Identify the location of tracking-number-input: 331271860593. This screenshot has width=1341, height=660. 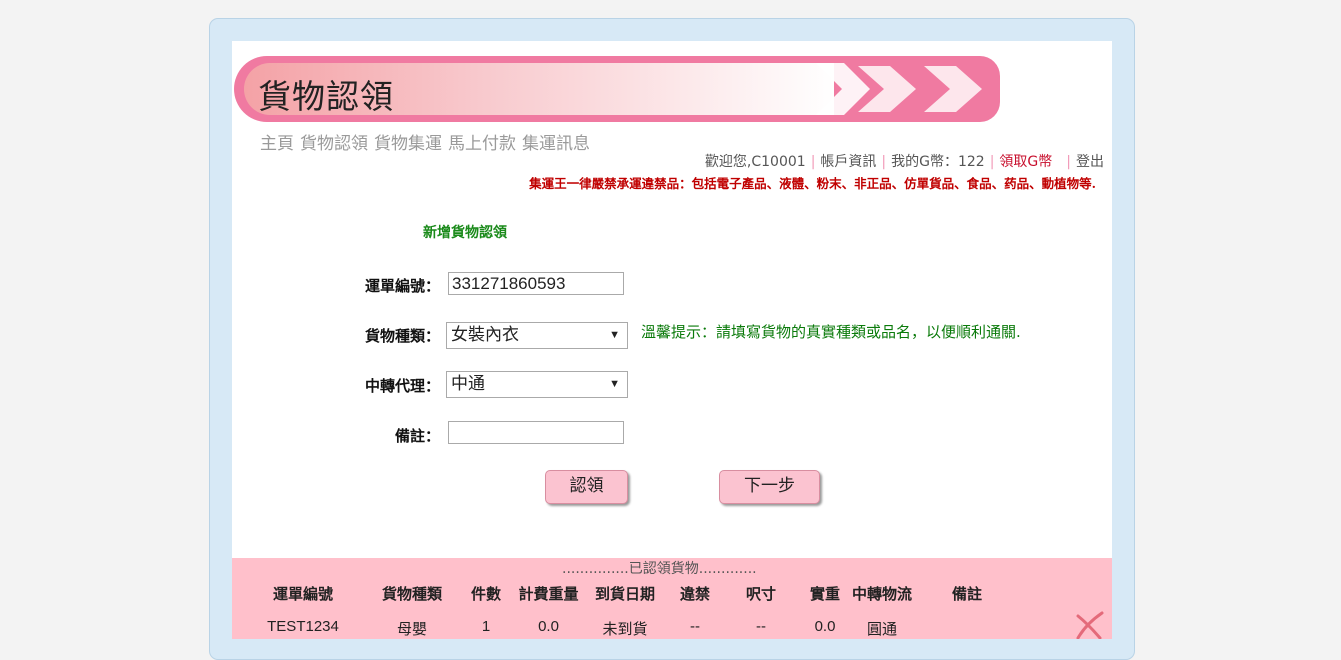
(536, 283).